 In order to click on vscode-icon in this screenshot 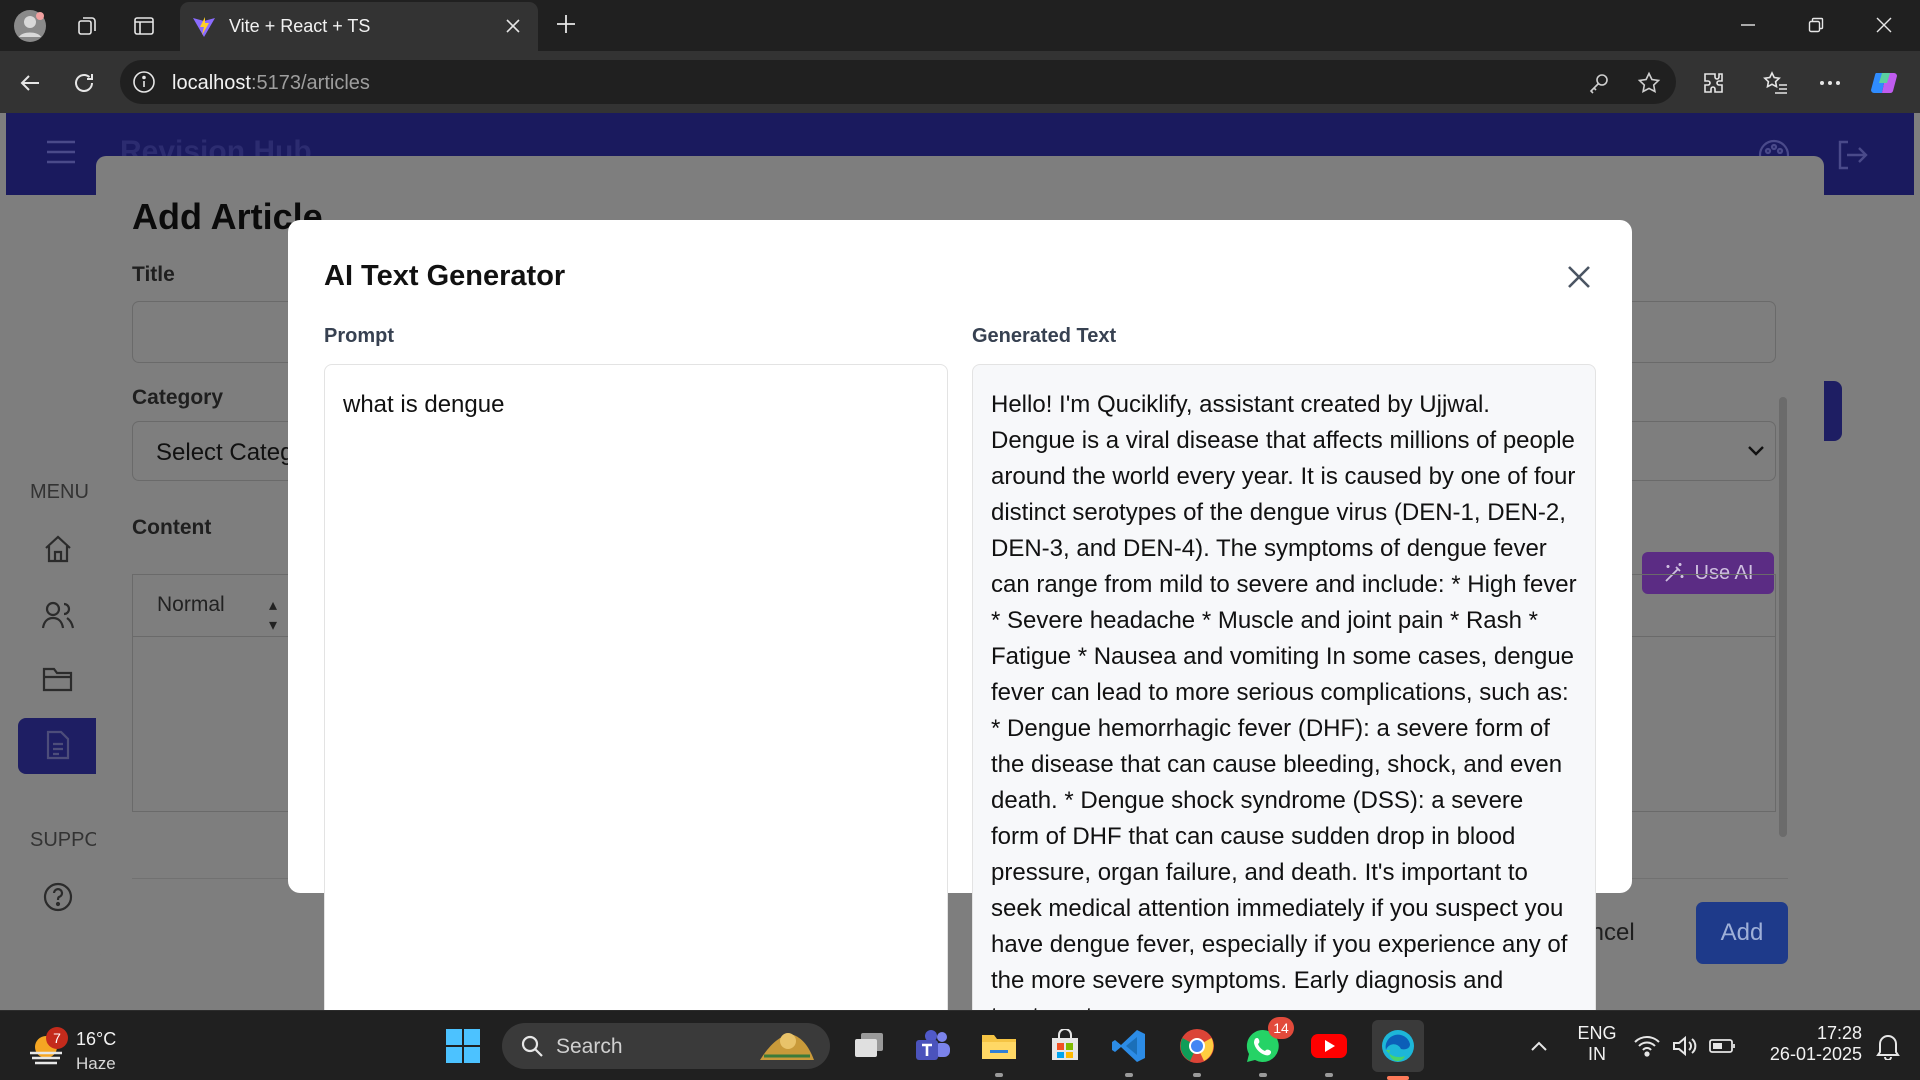, I will do `click(1129, 1050)`.